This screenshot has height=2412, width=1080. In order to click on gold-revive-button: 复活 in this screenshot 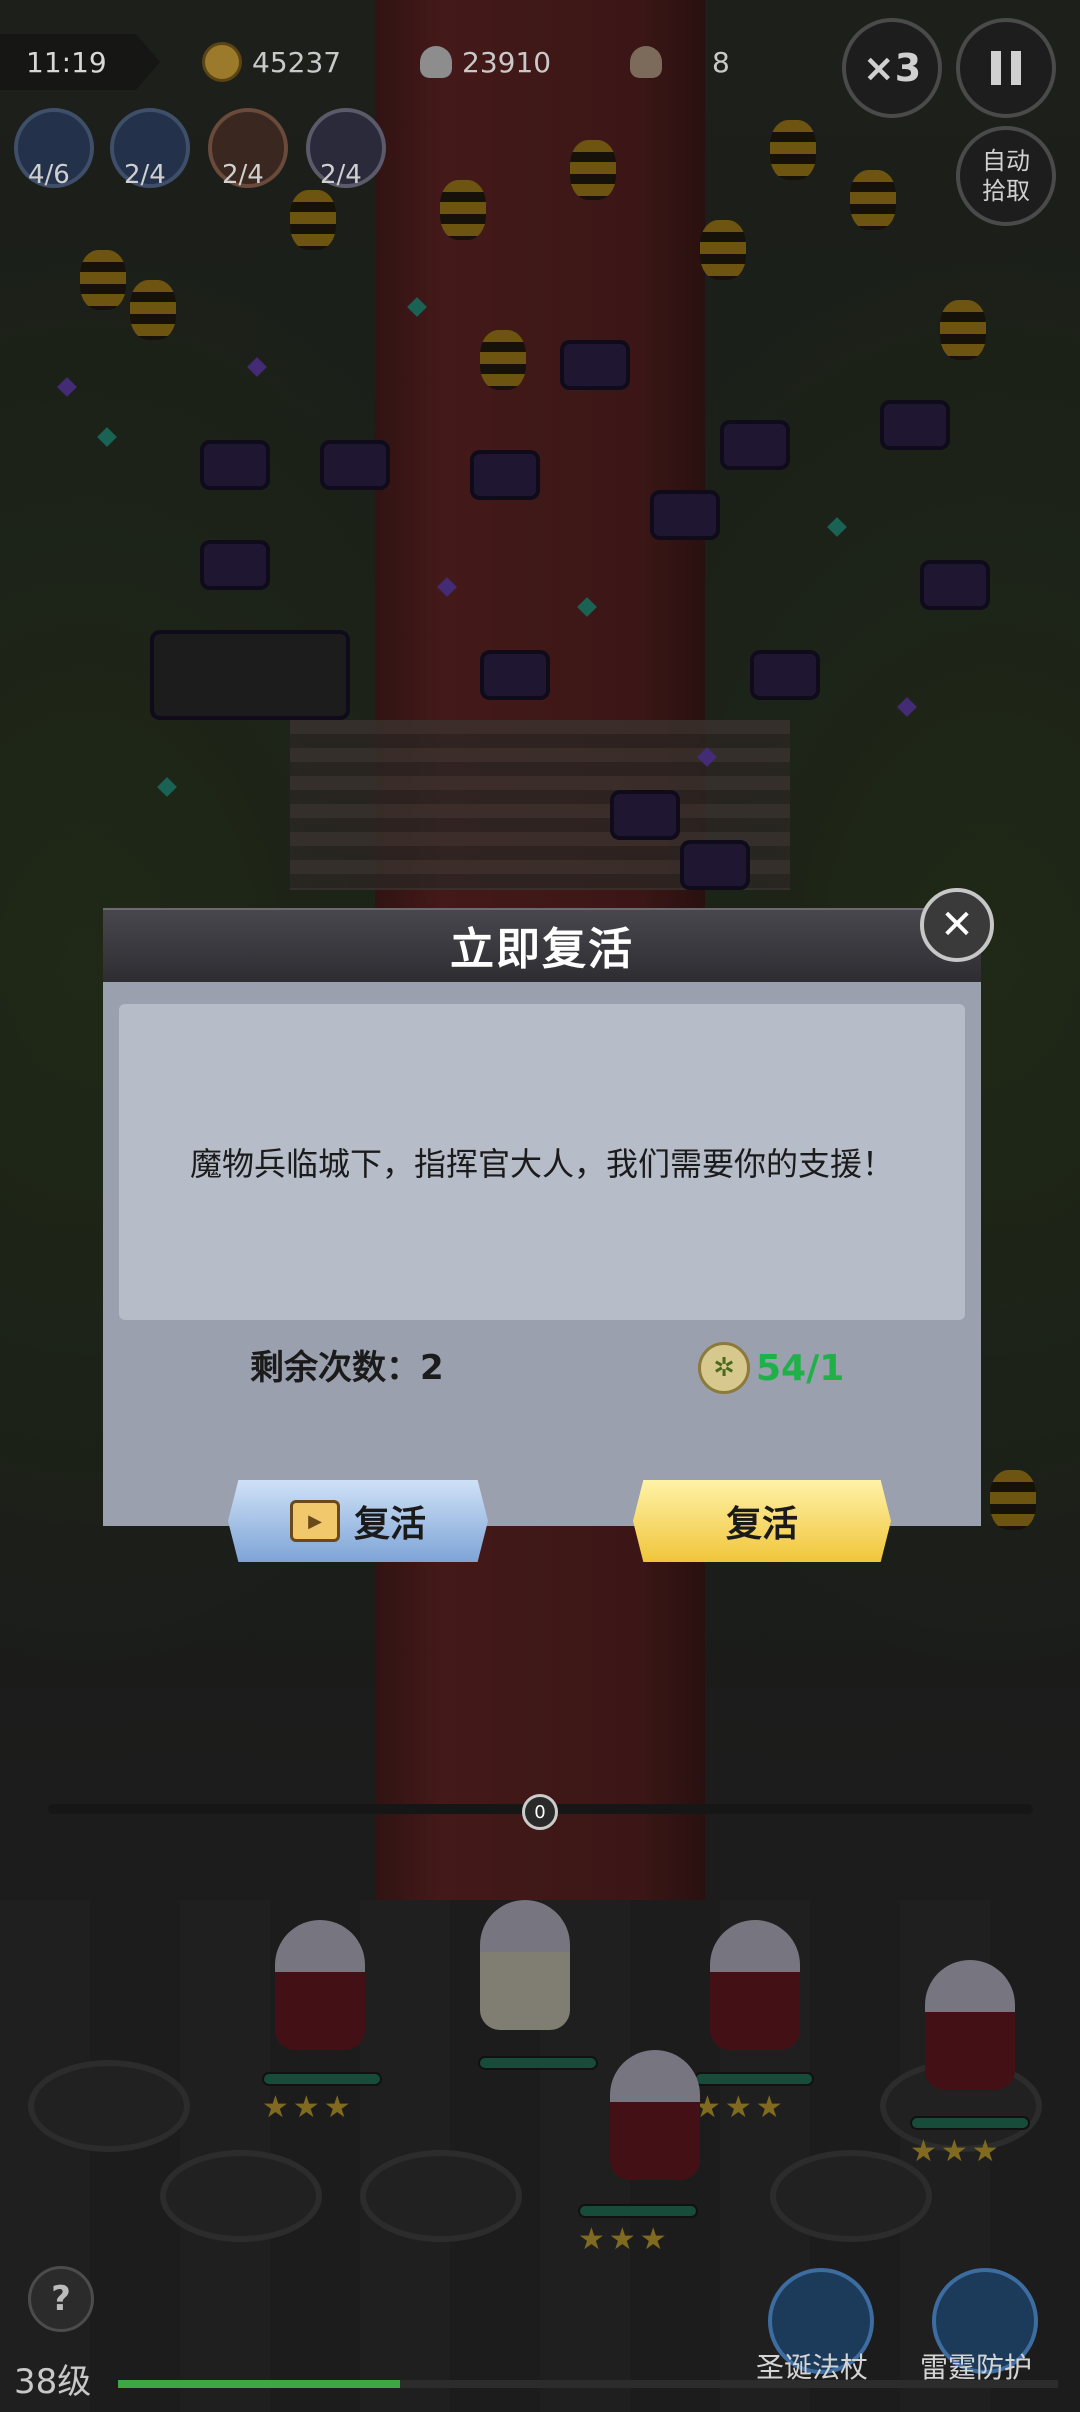, I will do `click(762, 1521)`.